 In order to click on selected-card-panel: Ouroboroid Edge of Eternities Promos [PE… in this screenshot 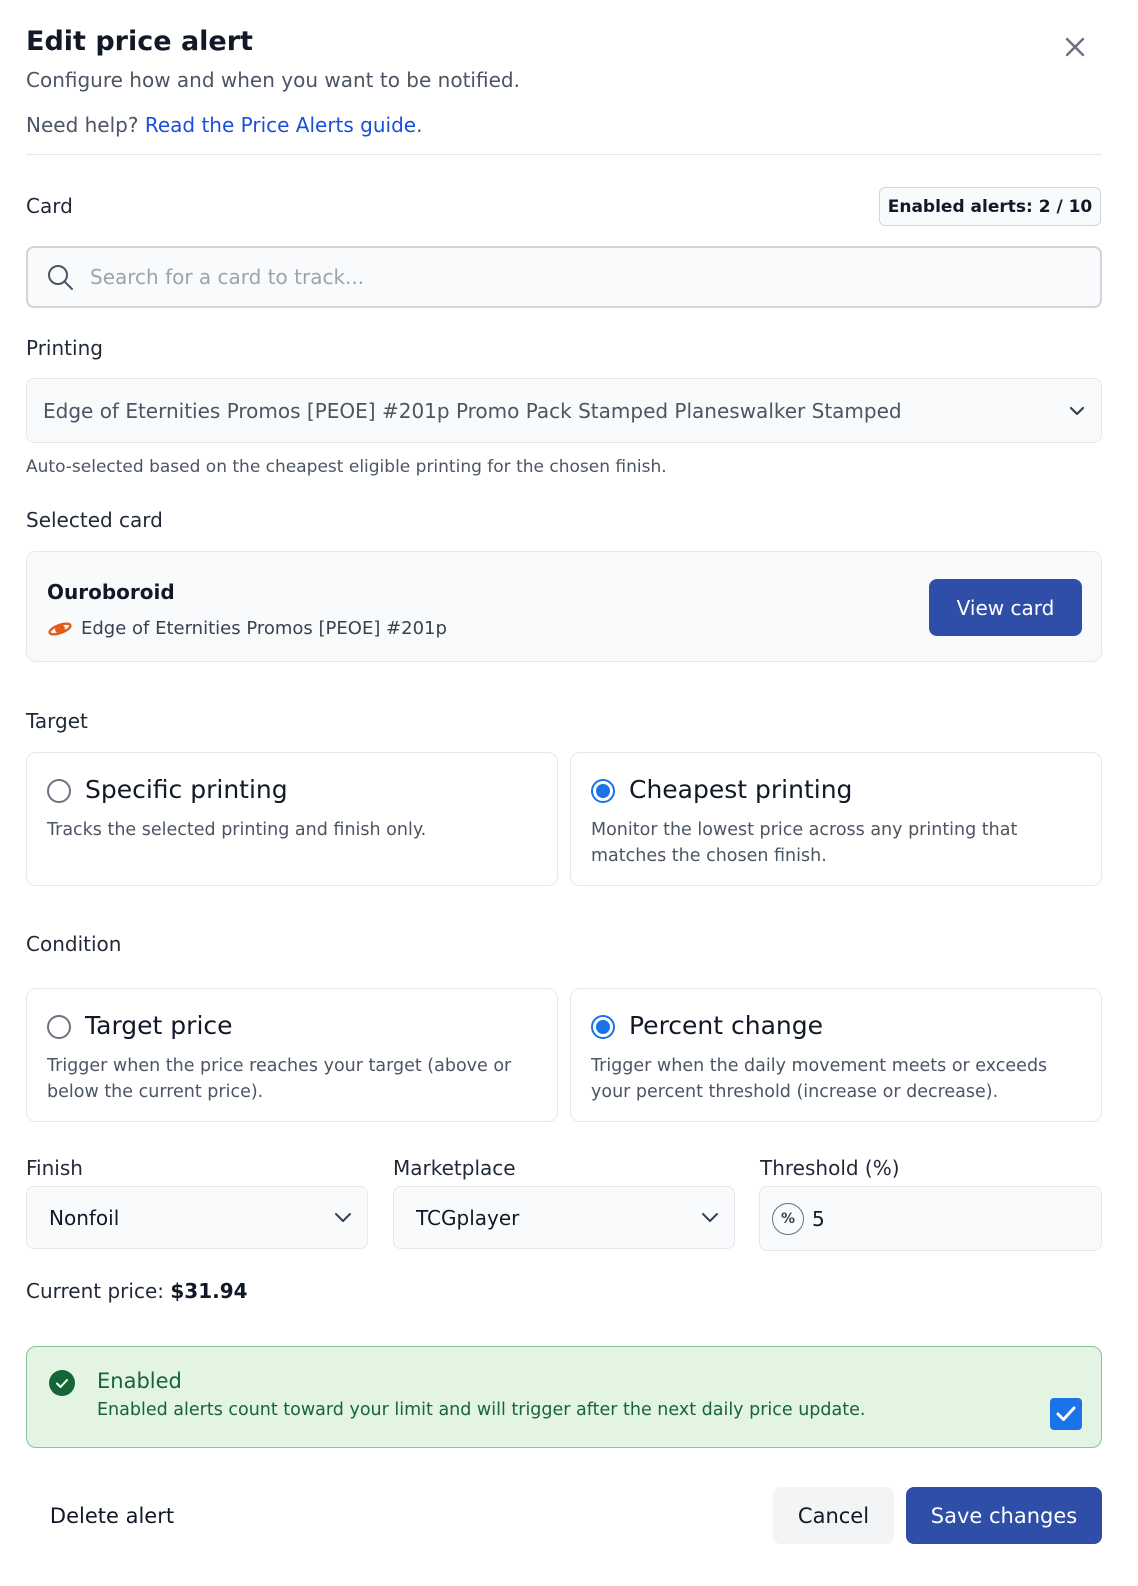, I will do `click(564, 606)`.